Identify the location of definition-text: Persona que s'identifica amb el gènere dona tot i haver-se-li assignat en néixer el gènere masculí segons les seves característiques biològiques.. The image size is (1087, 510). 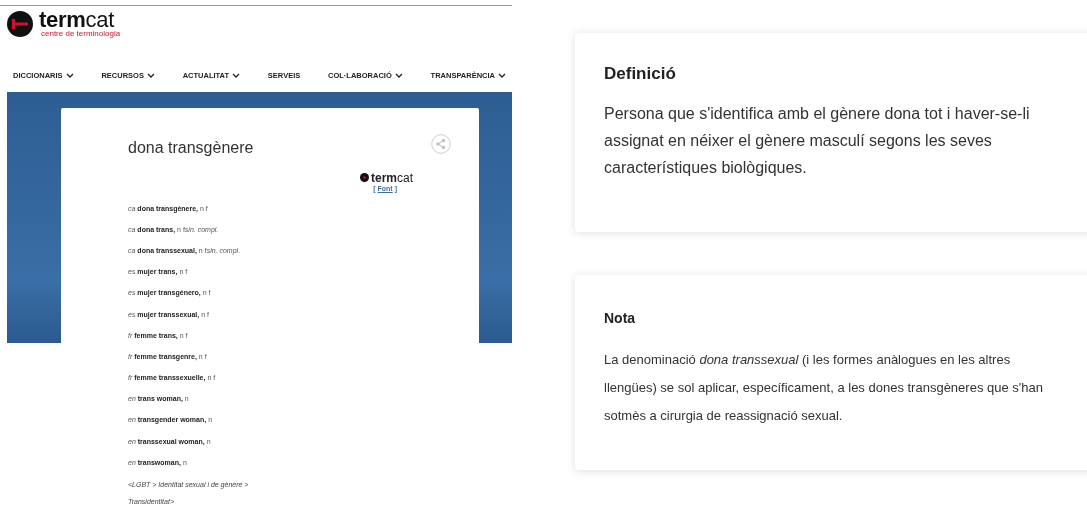
(817, 141).